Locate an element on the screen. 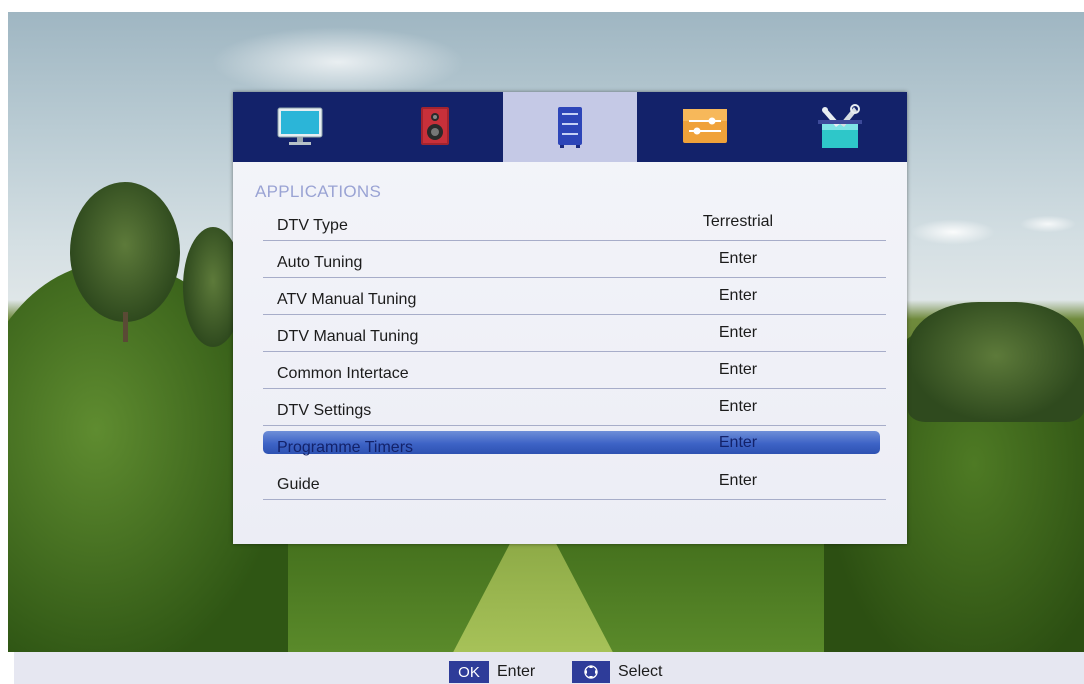  section-title: APPLICATIONS is located at coordinates (318, 191).